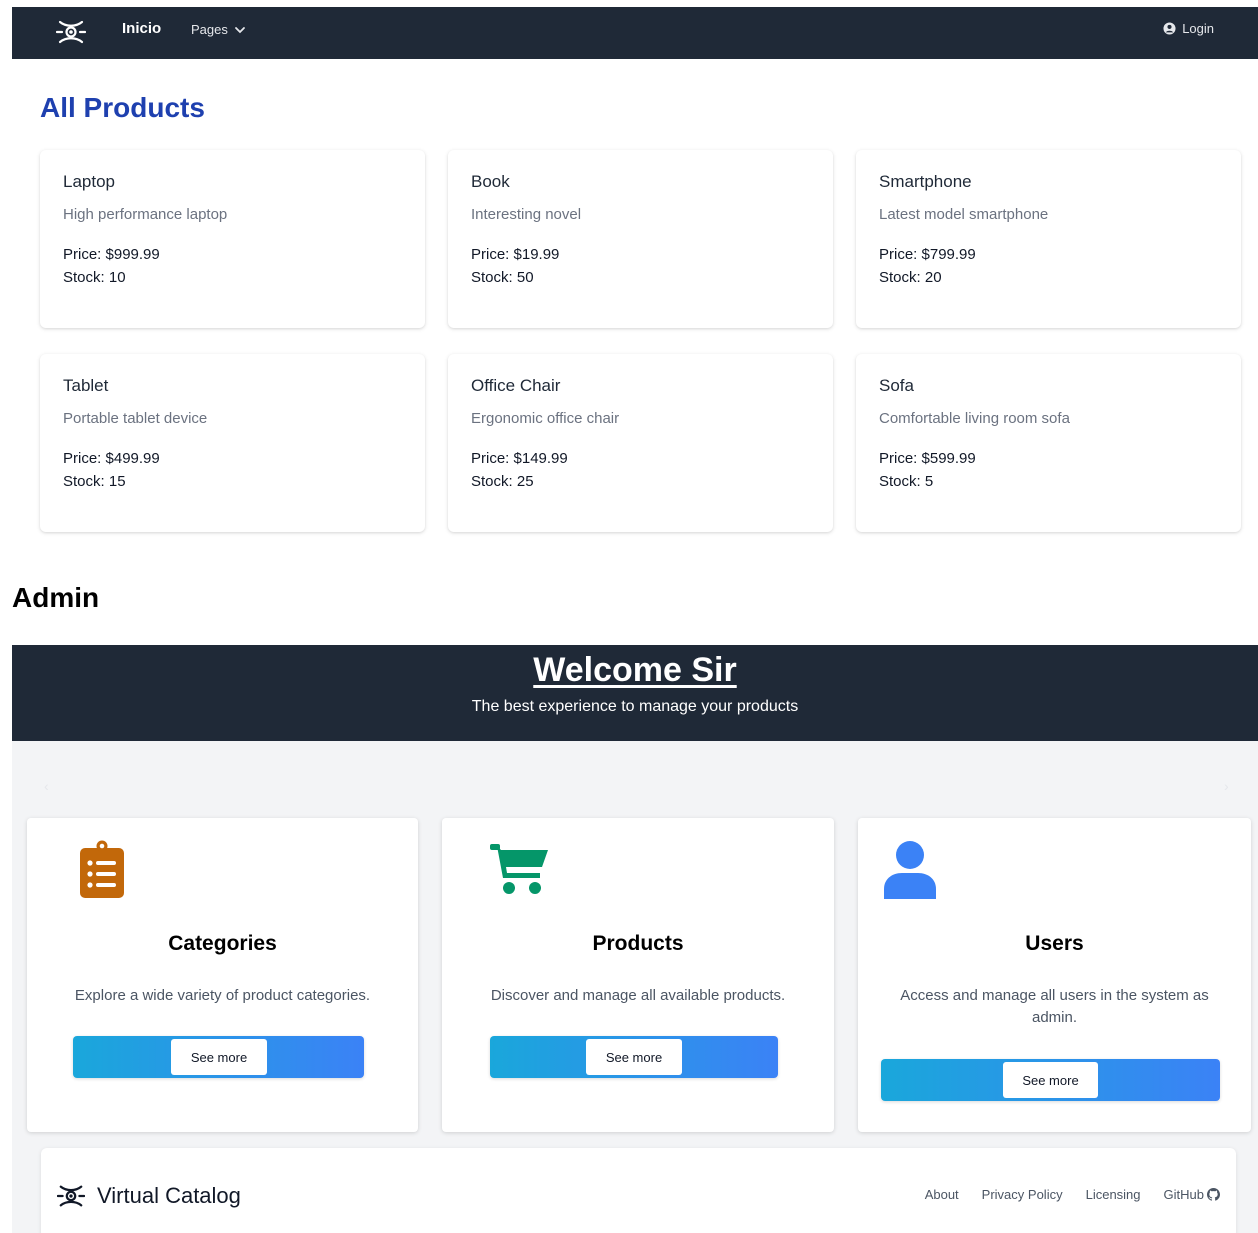 The height and width of the screenshot is (1233, 1258). Describe the element at coordinates (927, 458) in the screenshot. I see `product-price: Price: $599.99` at that location.